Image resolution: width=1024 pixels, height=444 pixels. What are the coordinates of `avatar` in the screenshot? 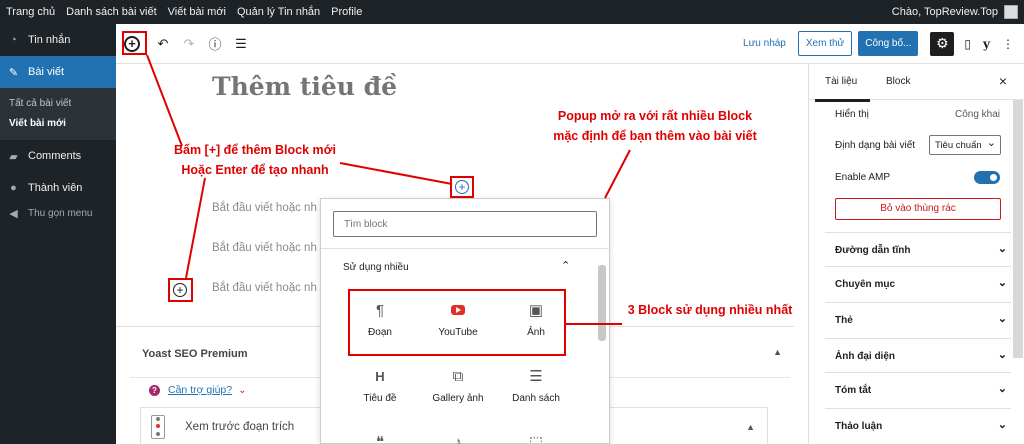 It's located at (1011, 12).